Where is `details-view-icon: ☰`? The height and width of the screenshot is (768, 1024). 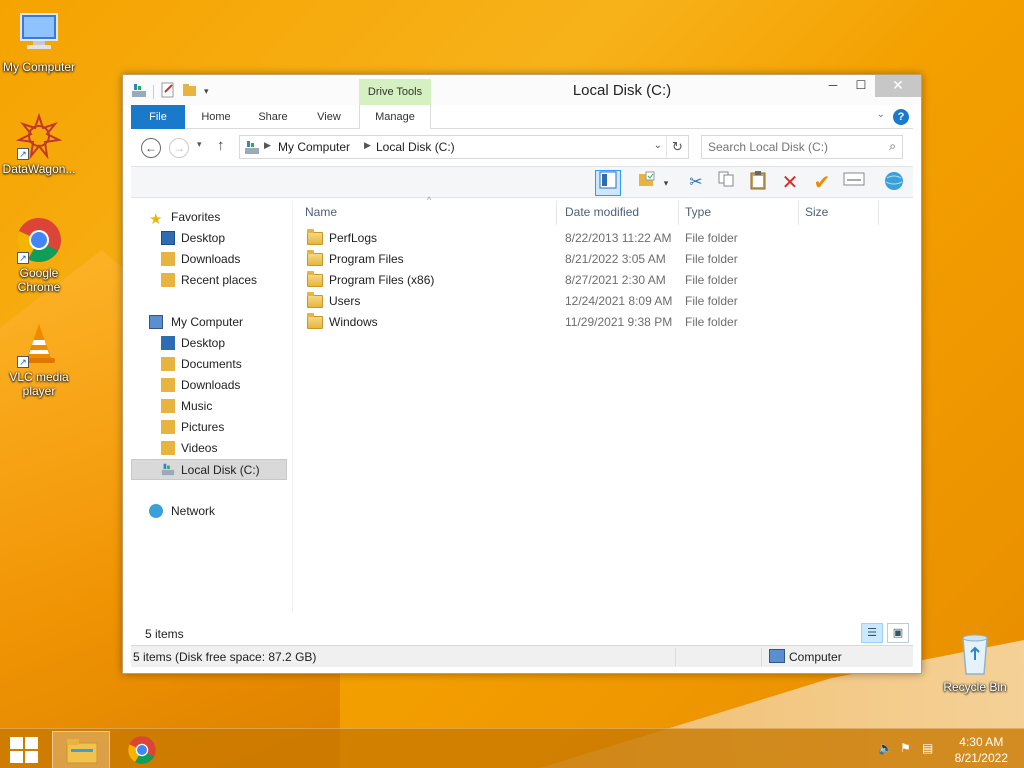 details-view-icon: ☰ is located at coordinates (872, 633).